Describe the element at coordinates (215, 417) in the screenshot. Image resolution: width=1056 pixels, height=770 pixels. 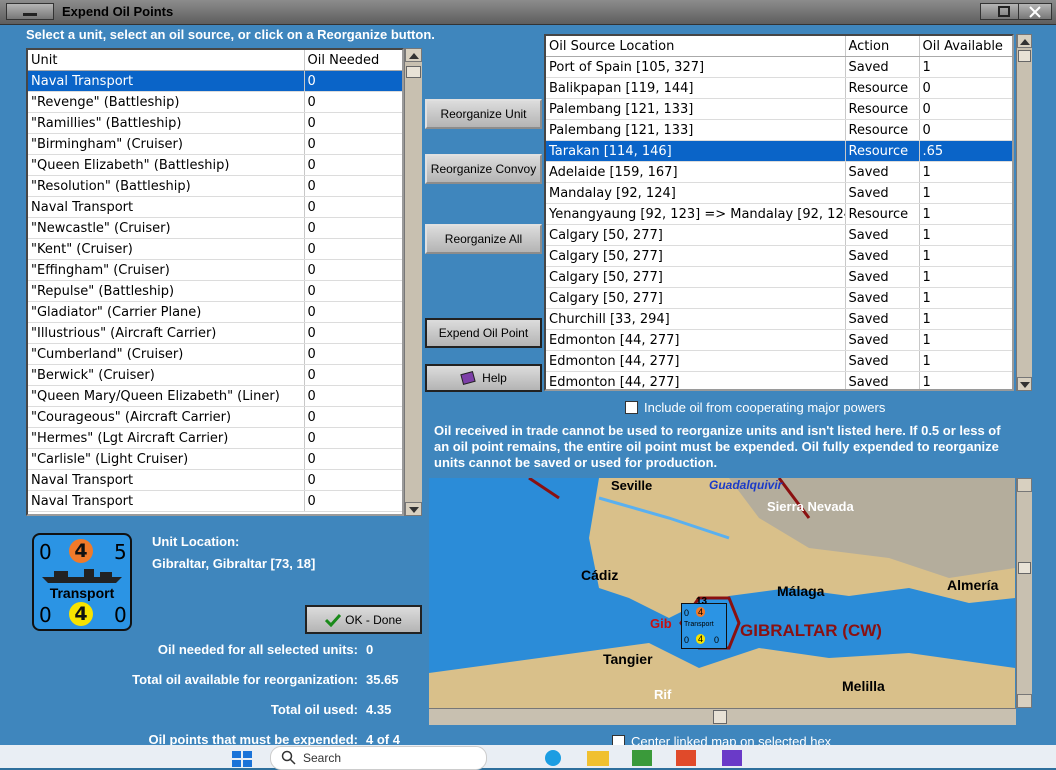
I see `unit-row: "Courageous" (Aircraft Carrier) 0` at that location.